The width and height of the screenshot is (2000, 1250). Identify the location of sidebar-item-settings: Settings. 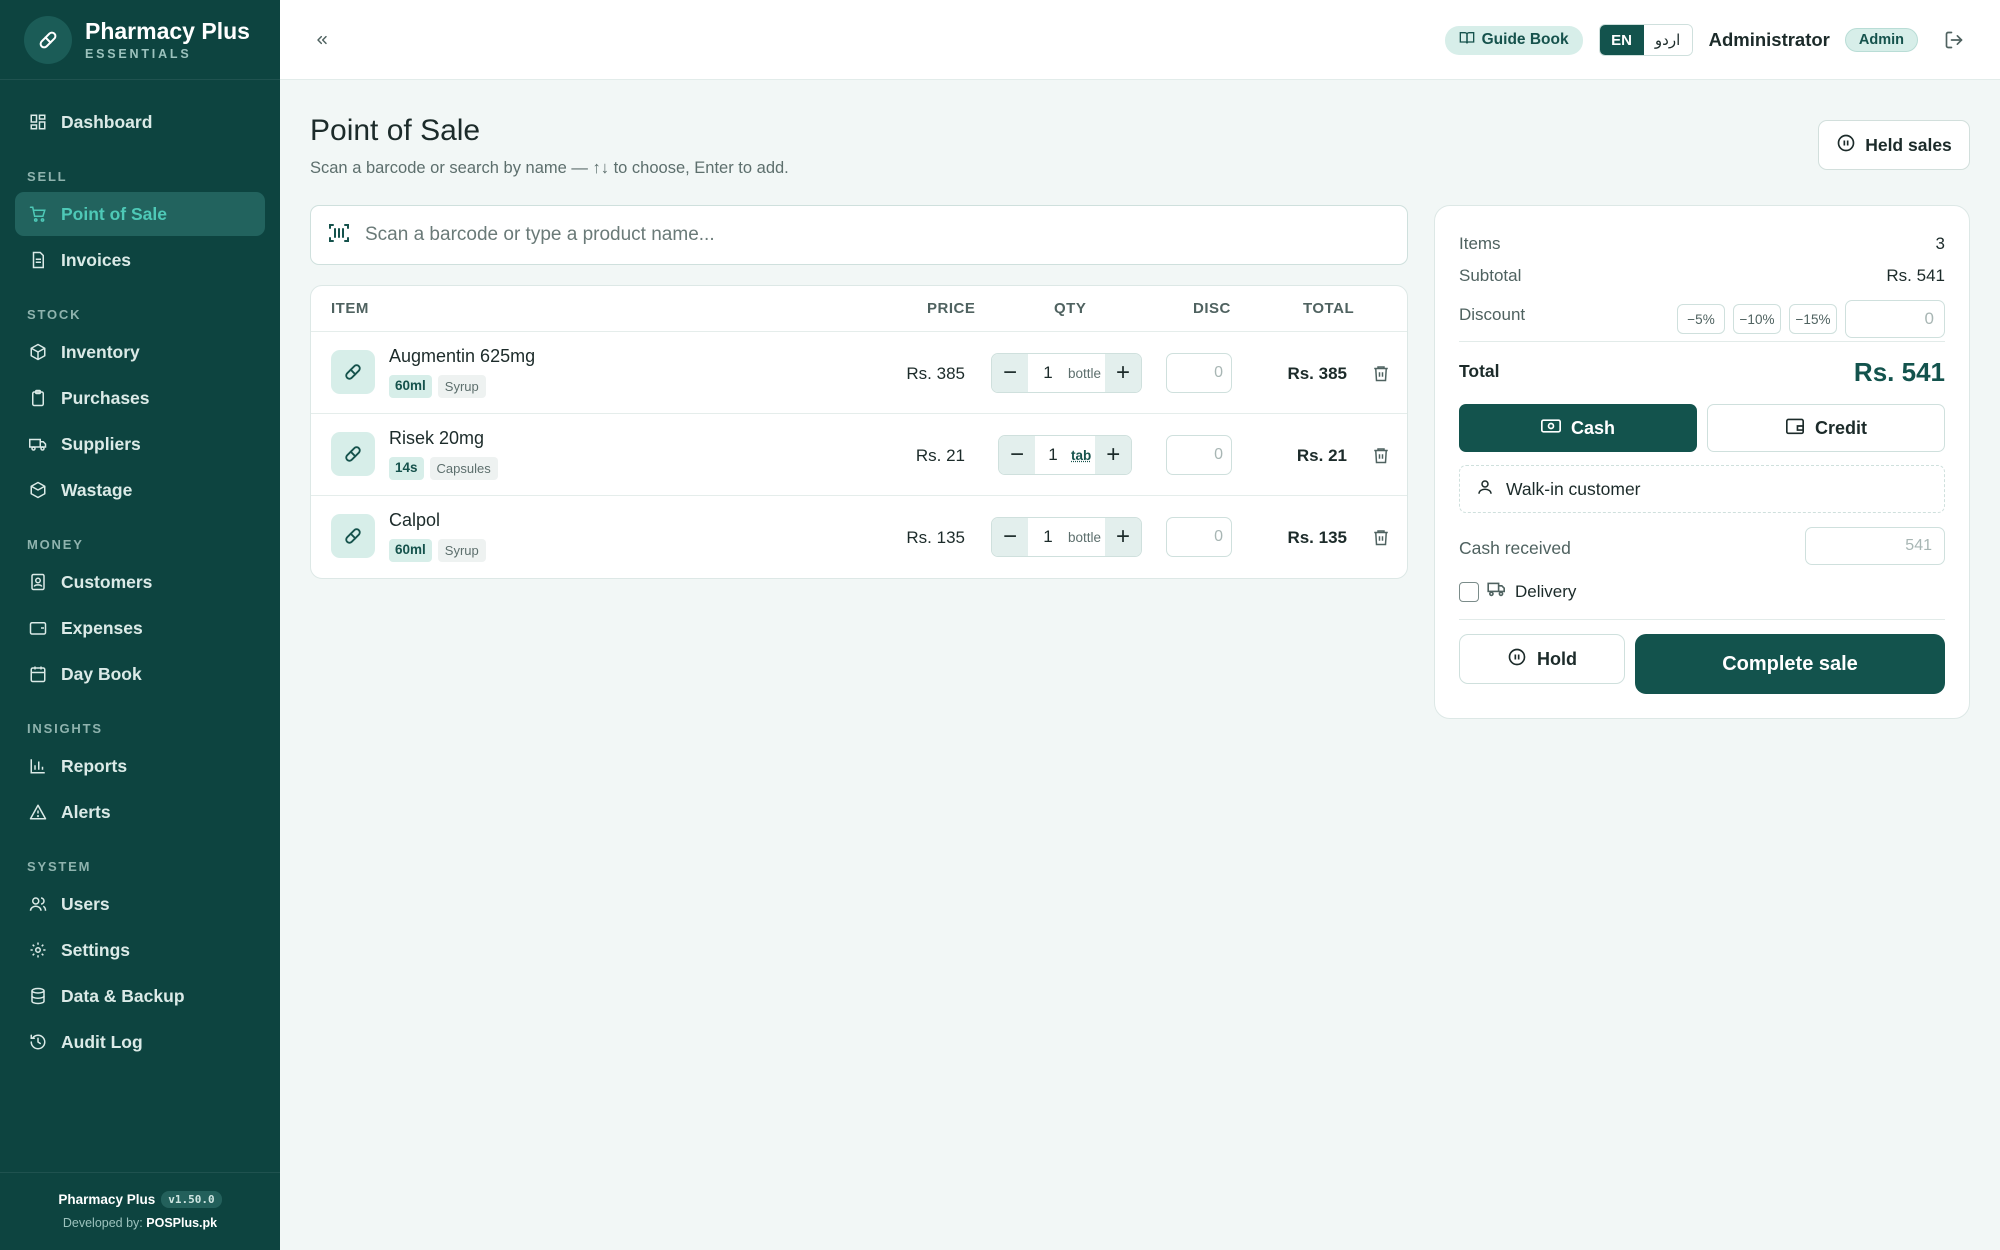
(140, 950).